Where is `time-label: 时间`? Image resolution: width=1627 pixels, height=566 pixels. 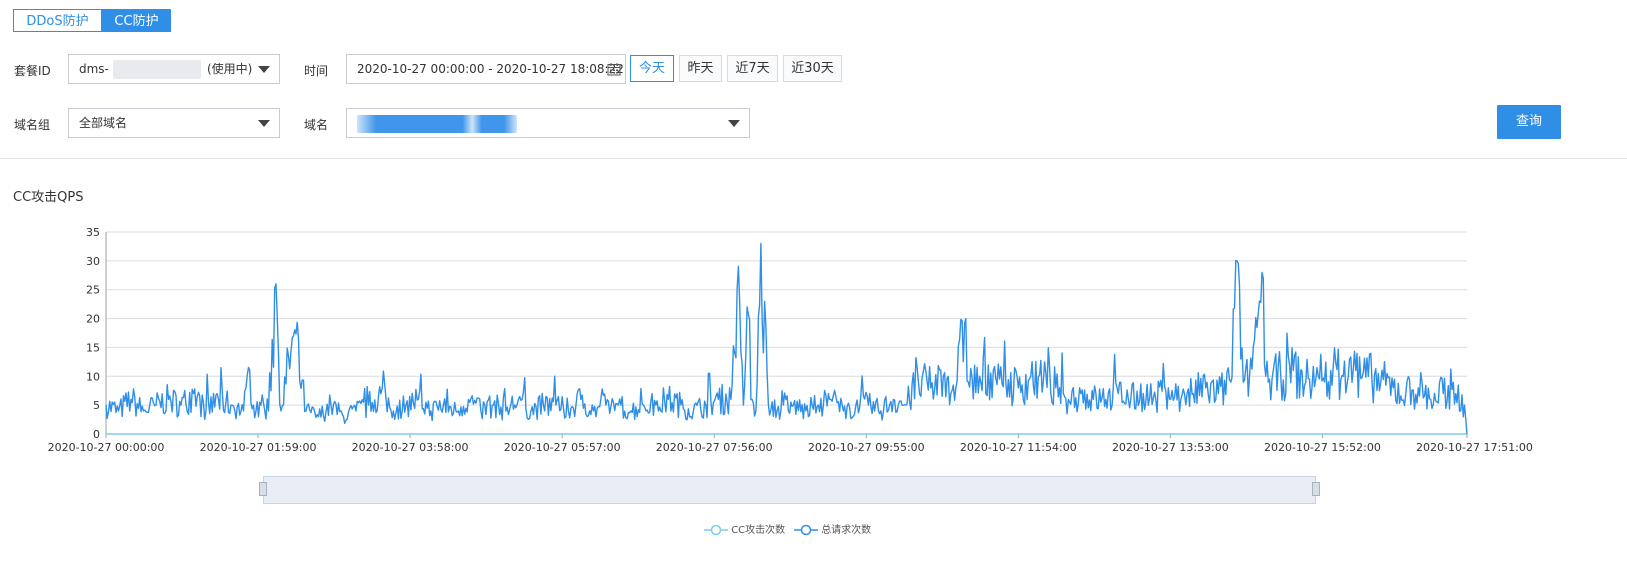 time-label: 时间 is located at coordinates (316, 71).